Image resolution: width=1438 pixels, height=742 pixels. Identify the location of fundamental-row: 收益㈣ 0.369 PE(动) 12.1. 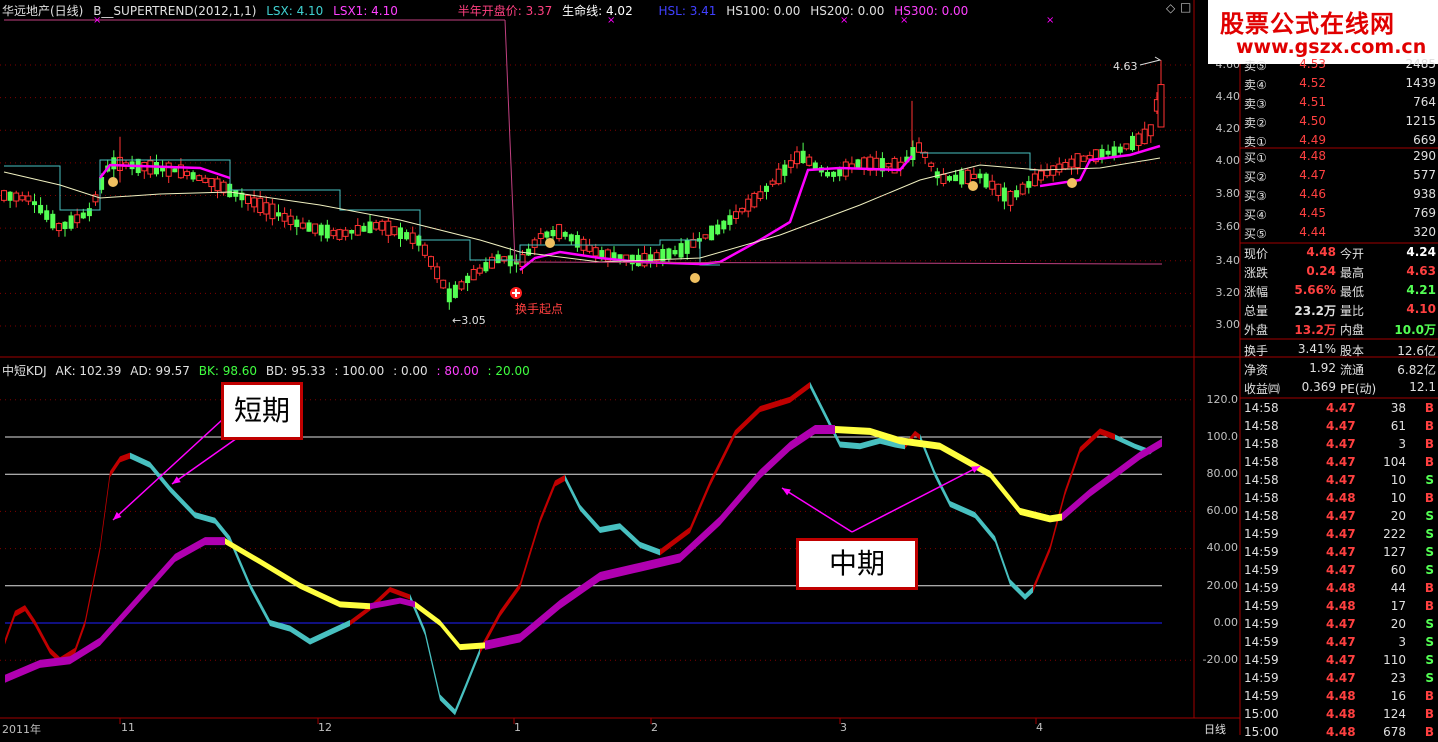
(1340, 388).